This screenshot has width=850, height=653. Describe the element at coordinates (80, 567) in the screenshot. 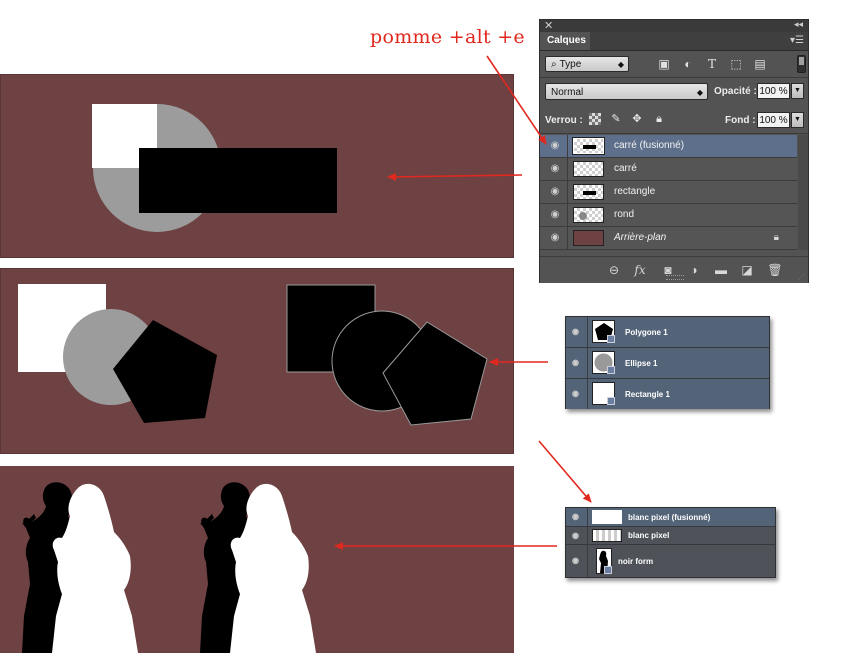

I see `silhouette-pair-left` at that location.